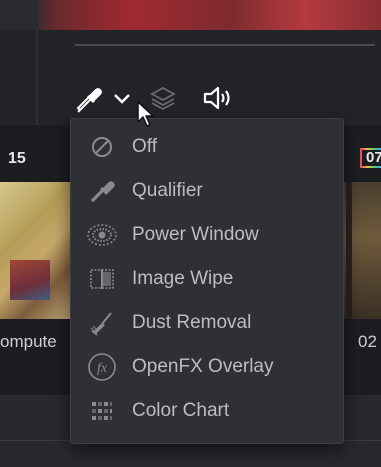  Describe the element at coordinates (207, 191) in the screenshot. I see `menu-item-qualifier: Qualifier` at that location.